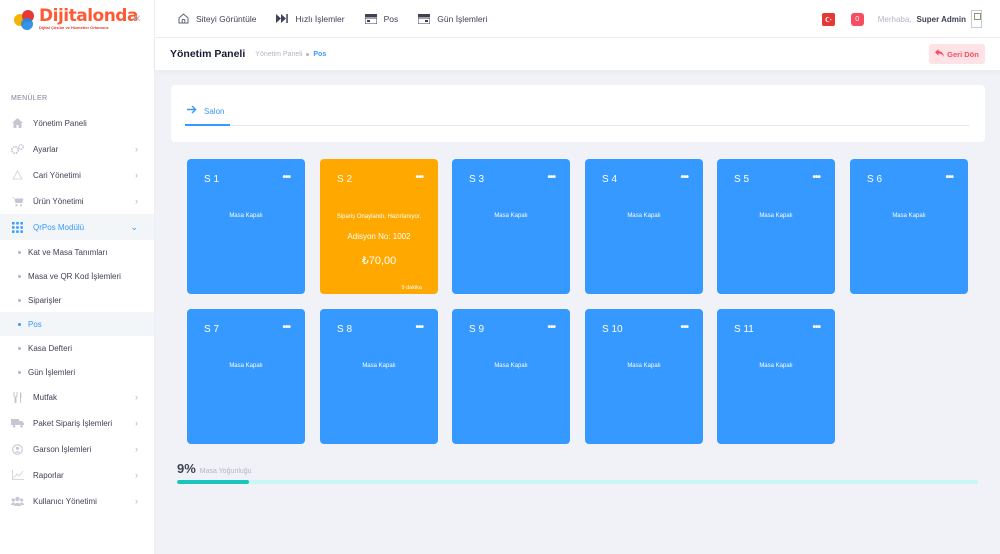 Image resolution: width=1000 pixels, height=554 pixels. I want to click on submenu-item-kat-ve-masa: Kat ve Masa Tanımları, so click(77, 252).